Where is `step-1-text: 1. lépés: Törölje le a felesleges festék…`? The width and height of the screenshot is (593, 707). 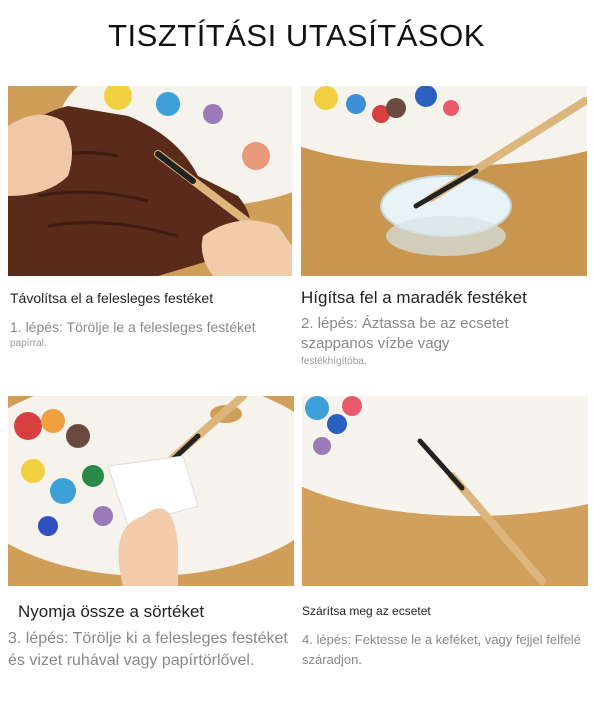 step-1-text: 1. lépés: Törölje le a felesleges festék… is located at coordinates (145, 334).